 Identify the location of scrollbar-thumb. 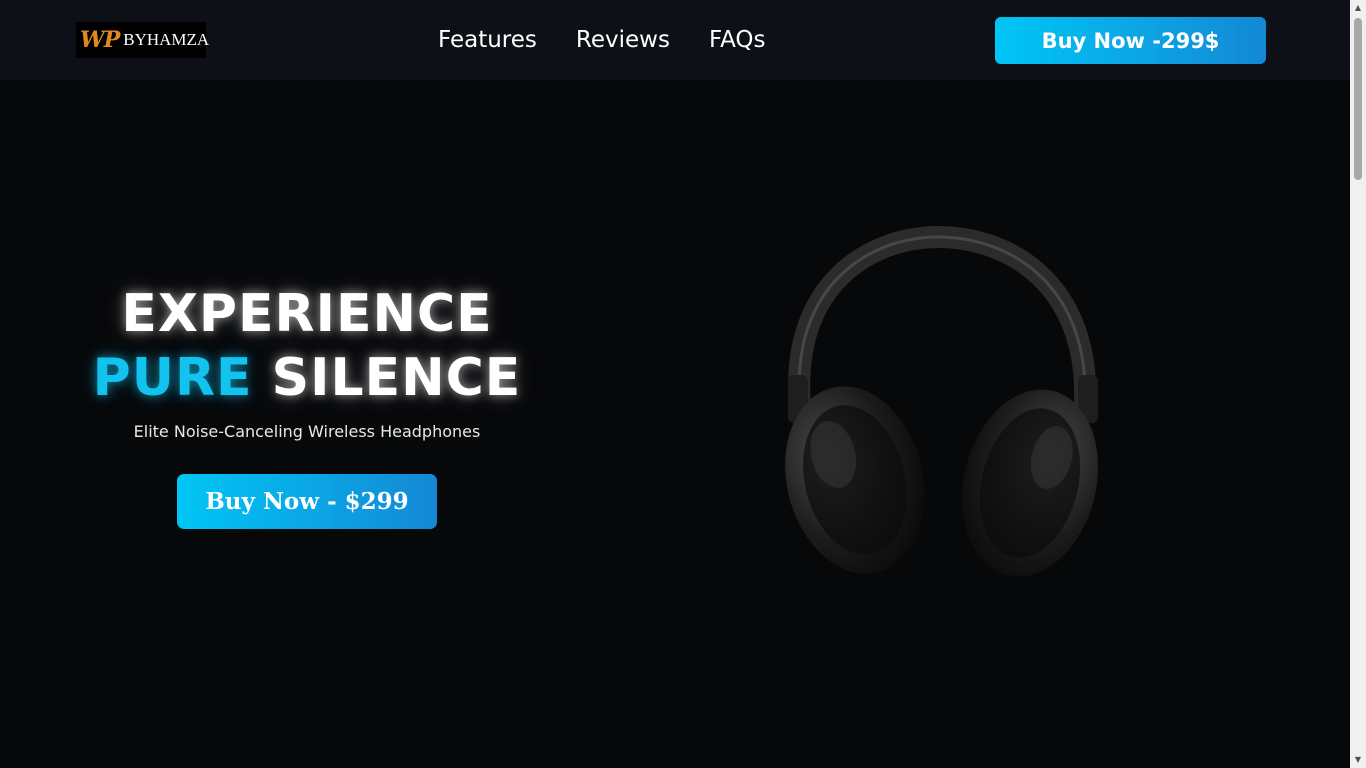
(1358, 99).